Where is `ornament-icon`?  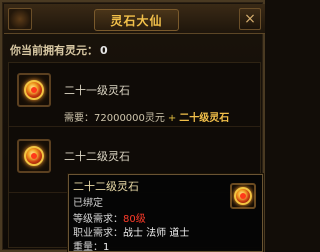 ornament-icon is located at coordinates (20, 19).